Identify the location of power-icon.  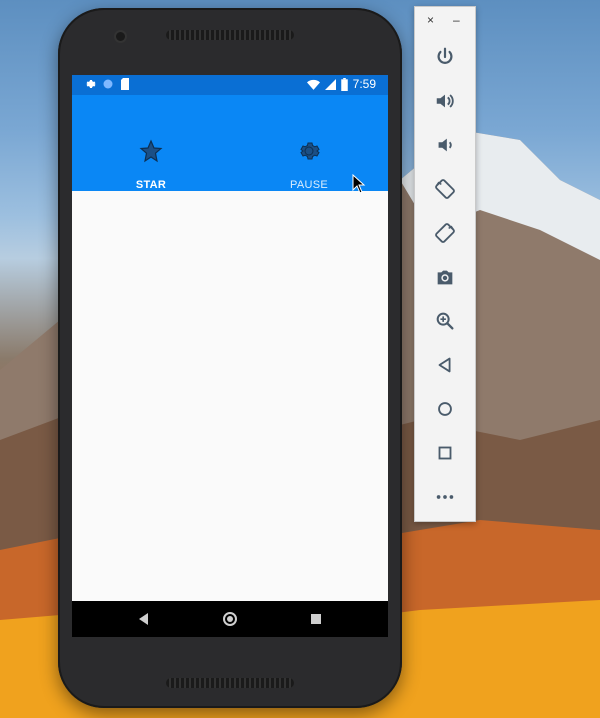
(445, 55).